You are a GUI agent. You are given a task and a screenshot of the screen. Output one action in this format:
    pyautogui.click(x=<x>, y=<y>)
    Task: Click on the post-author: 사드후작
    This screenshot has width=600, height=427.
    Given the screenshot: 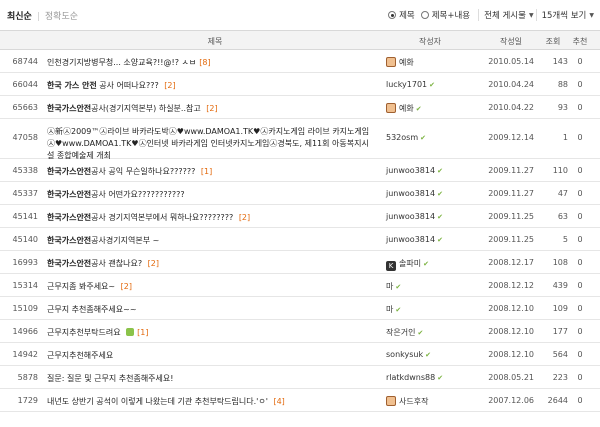 What is the action you would take?
    pyautogui.click(x=431, y=401)
    